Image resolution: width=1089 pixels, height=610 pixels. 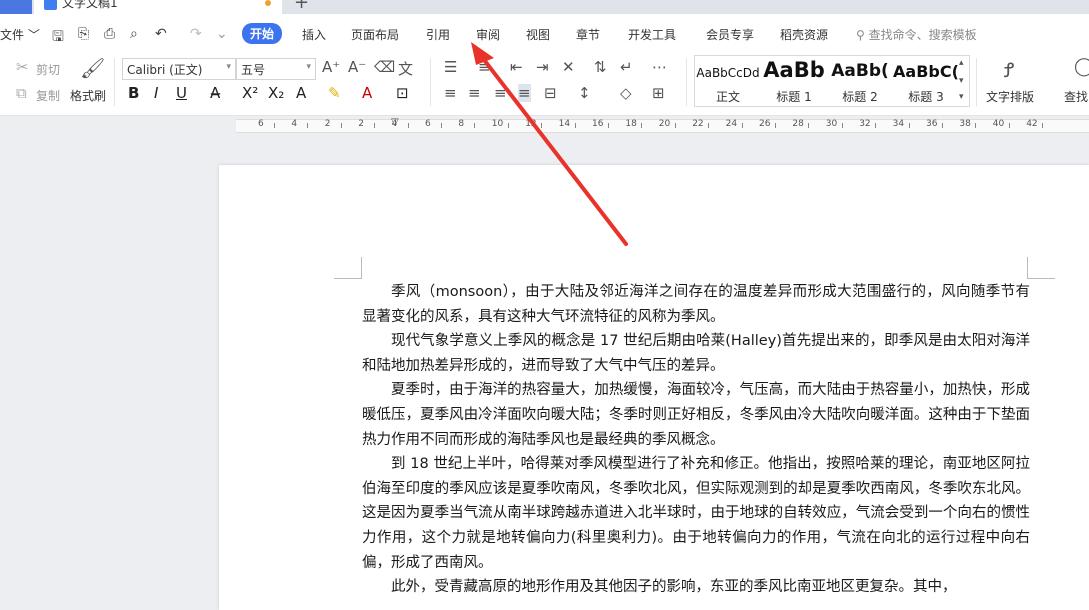 I want to click on style-label: 标题 3, so click(x=926, y=97).